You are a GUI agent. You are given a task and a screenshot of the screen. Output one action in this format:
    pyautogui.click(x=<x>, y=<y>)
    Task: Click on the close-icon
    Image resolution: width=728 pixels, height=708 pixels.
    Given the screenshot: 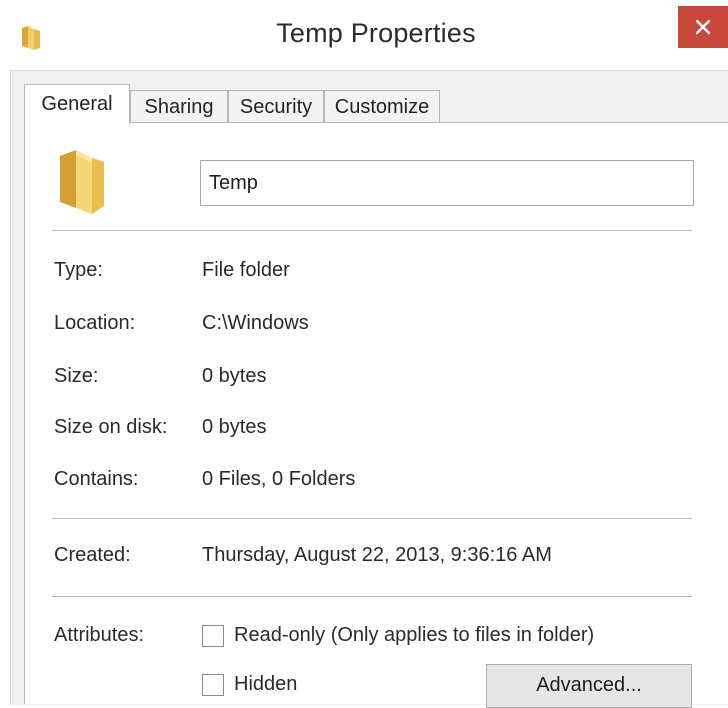 What is the action you would take?
    pyautogui.click(x=703, y=27)
    